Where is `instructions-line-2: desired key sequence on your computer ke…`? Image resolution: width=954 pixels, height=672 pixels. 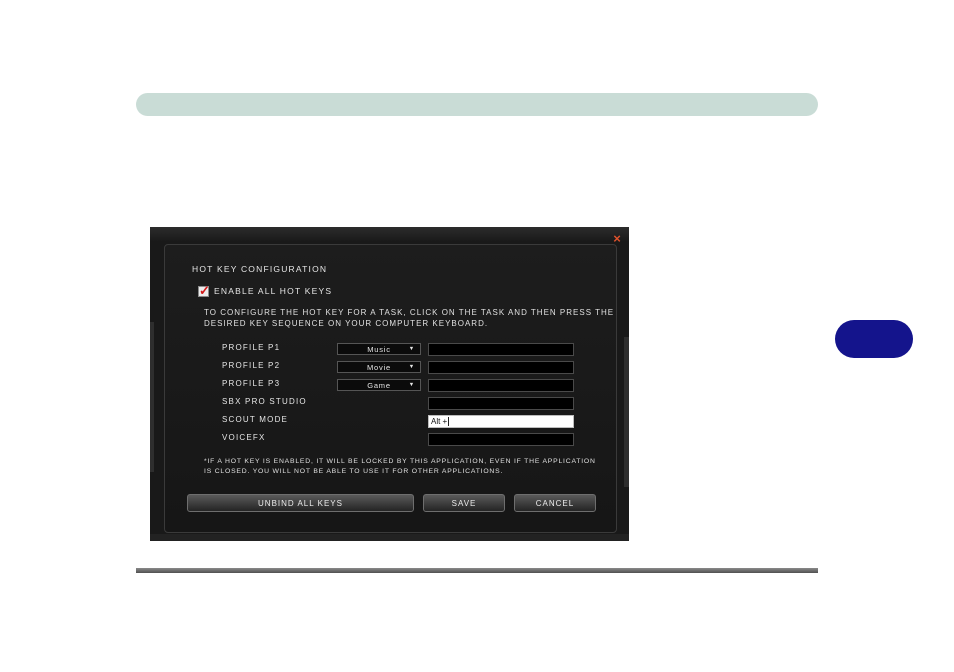
instructions-line-2: desired key sequence on your computer ke… is located at coordinates (346, 323).